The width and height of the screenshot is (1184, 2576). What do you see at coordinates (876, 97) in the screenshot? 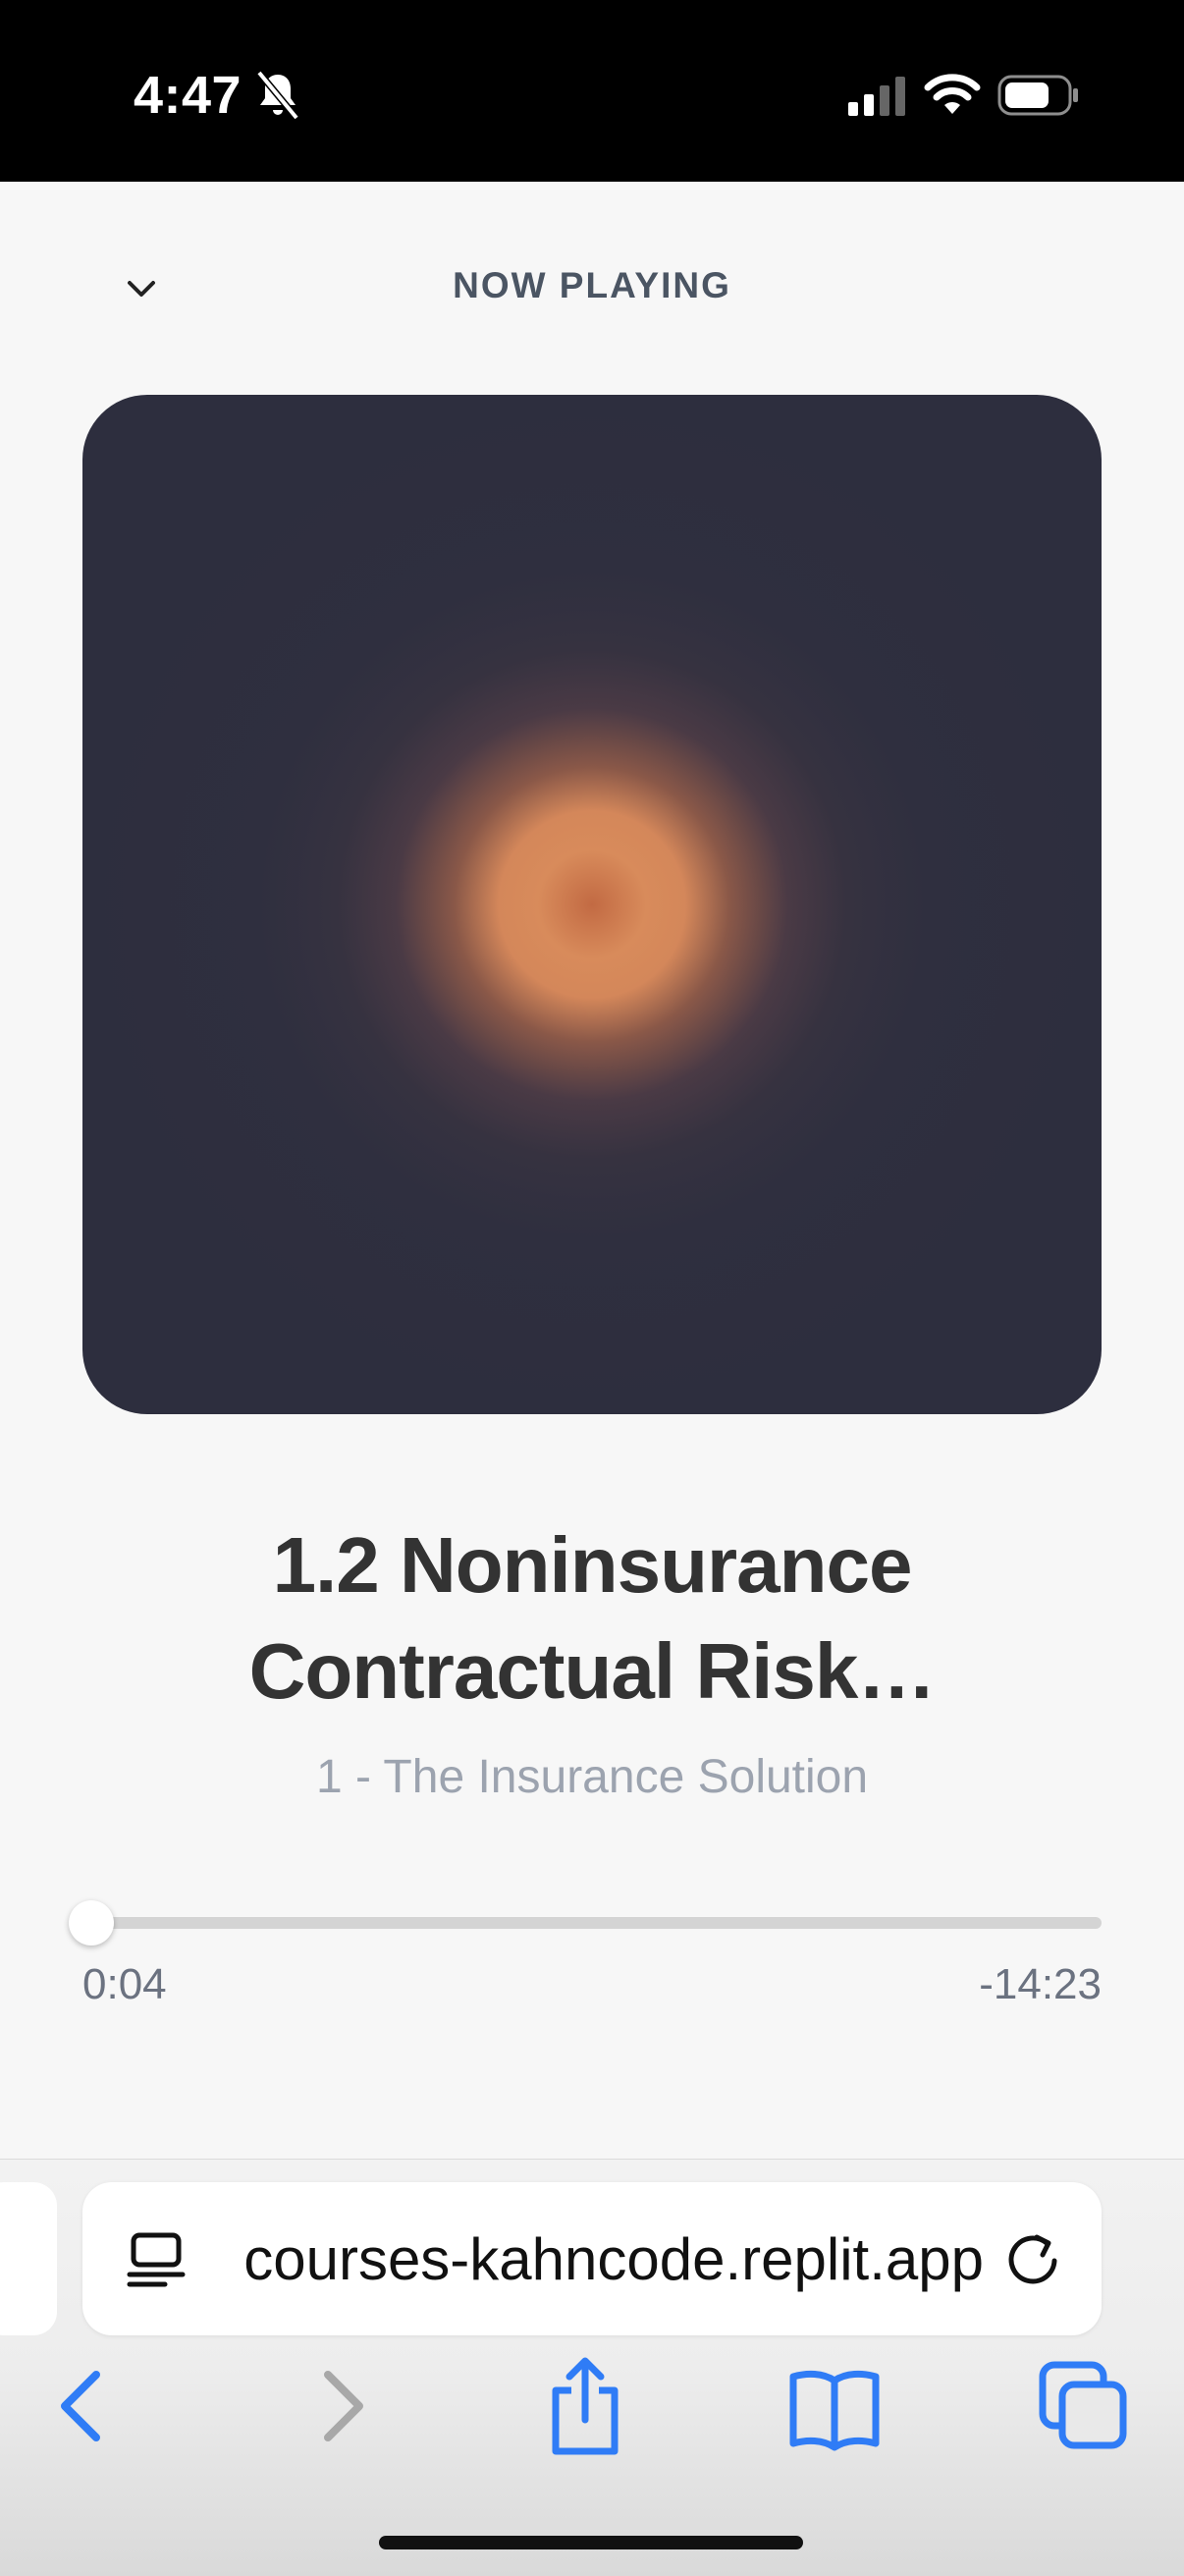
I see `cellular-signal-icon` at bounding box center [876, 97].